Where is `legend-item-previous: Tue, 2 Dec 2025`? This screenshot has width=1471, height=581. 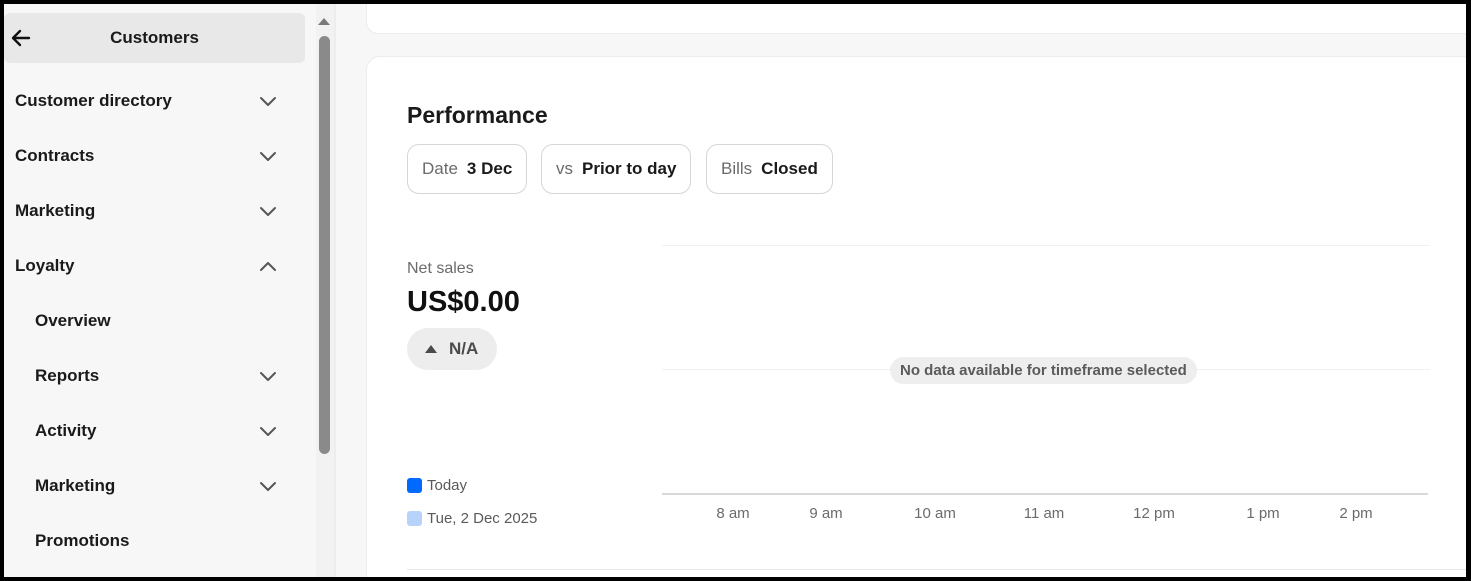 legend-item-previous: Tue, 2 Dec 2025 is located at coordinates (472, 518).